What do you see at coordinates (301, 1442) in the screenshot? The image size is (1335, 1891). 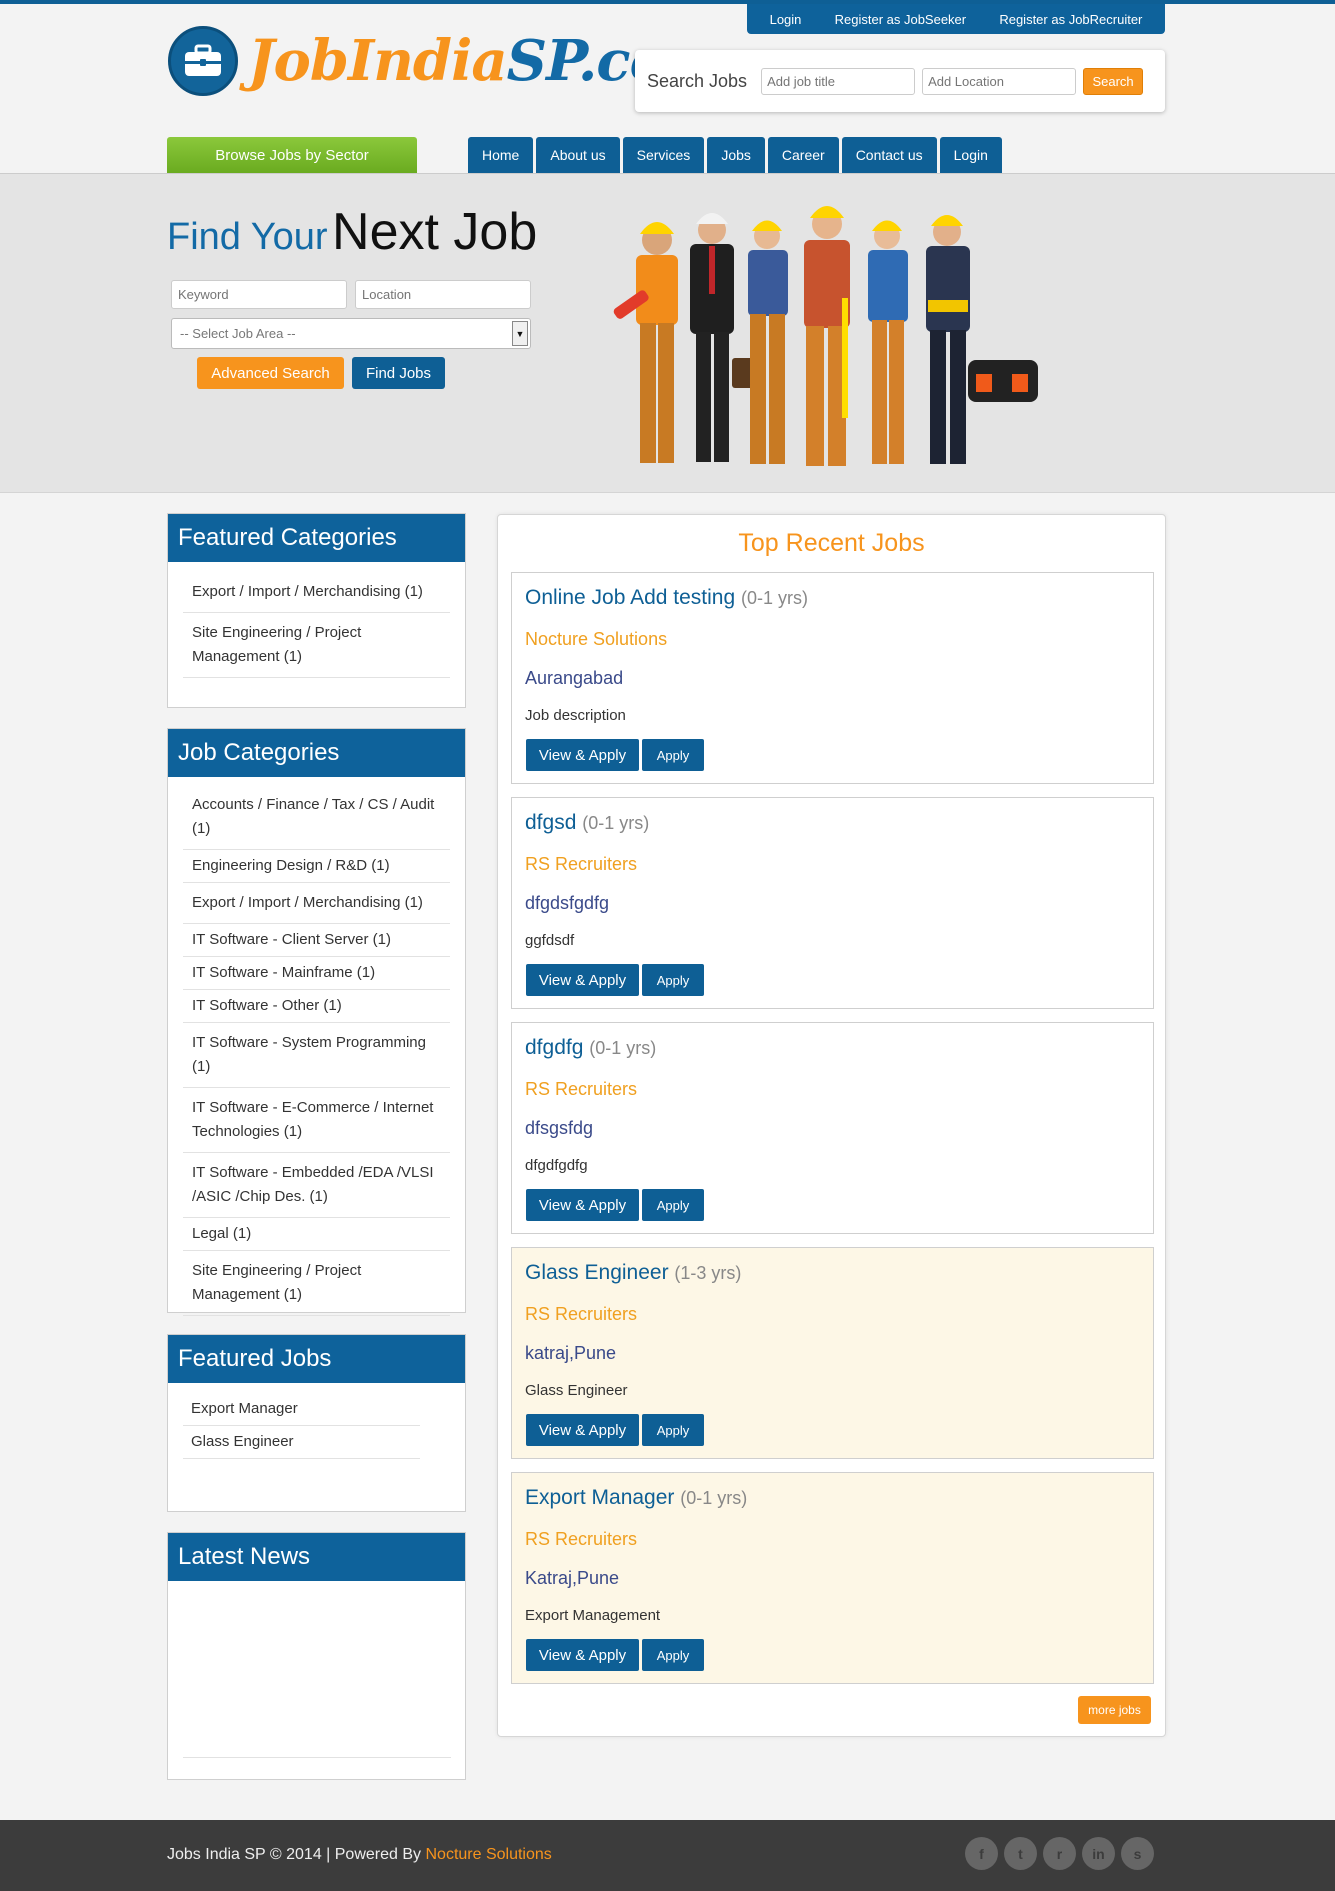 I see `list-item: Glass Engineer` at bounding box center [301, 1442].